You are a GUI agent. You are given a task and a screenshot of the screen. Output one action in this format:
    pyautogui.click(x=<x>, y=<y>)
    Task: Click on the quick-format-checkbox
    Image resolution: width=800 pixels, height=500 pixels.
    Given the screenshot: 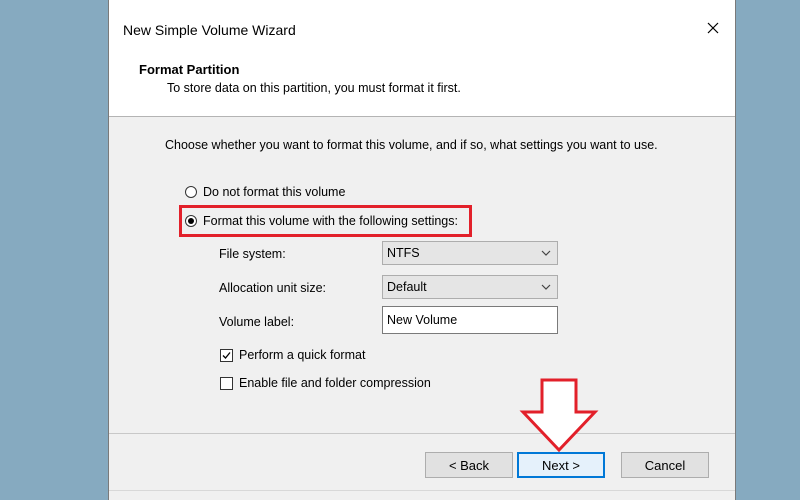 What is the action you would take?
    pyautogui.click(x=226, y=355)
    